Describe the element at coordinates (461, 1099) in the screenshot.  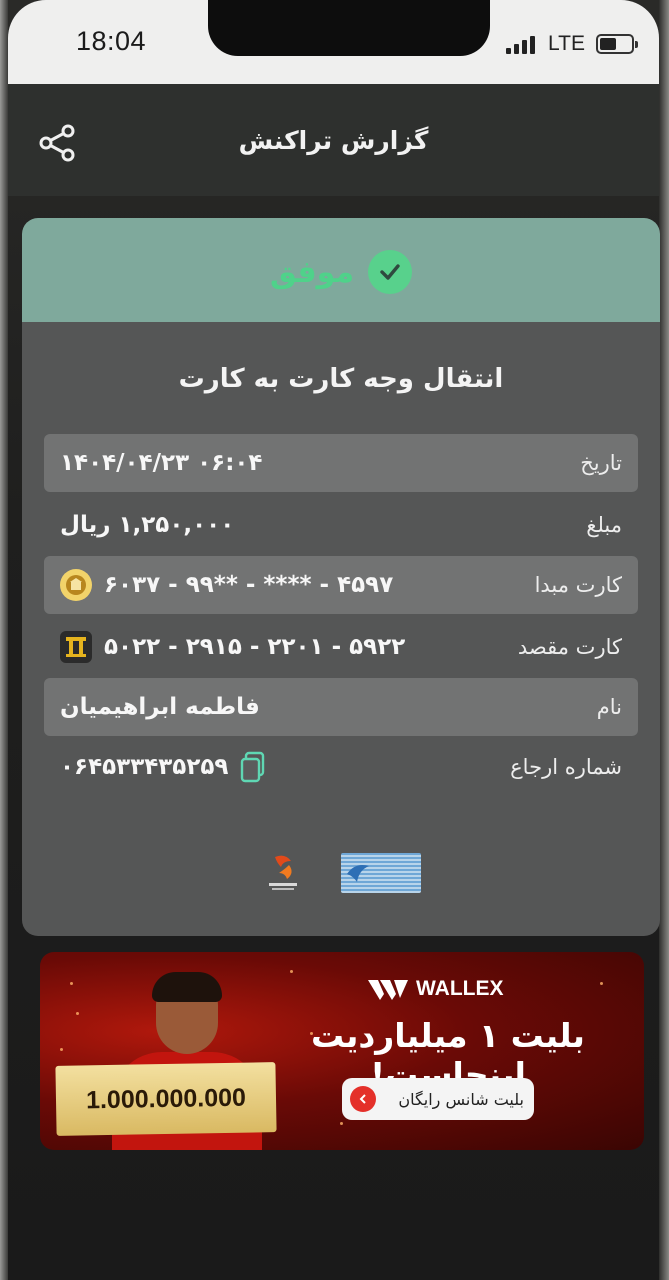
I see `ad-cta-label: بلیت شانس رایگان` at that location.